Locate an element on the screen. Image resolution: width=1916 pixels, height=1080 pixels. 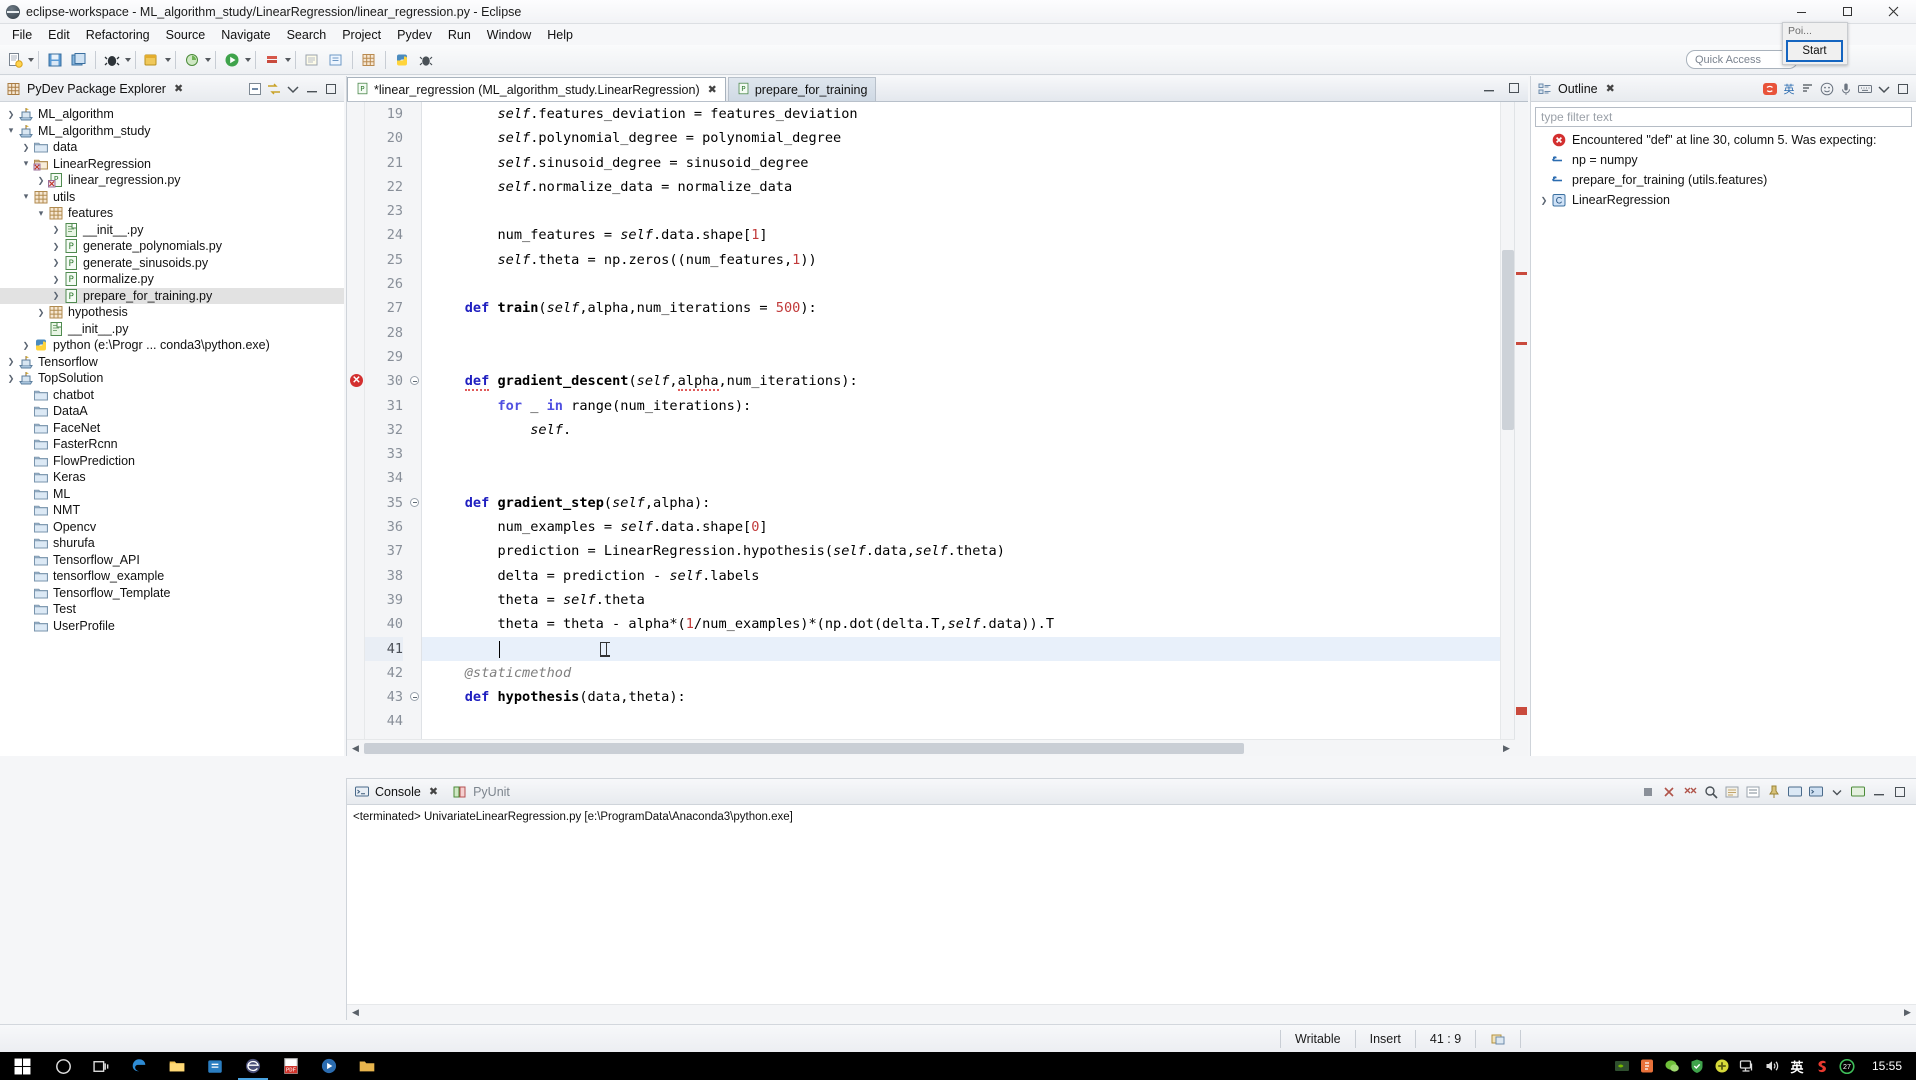
menu-source: Source is located at coordinates (186, 35).